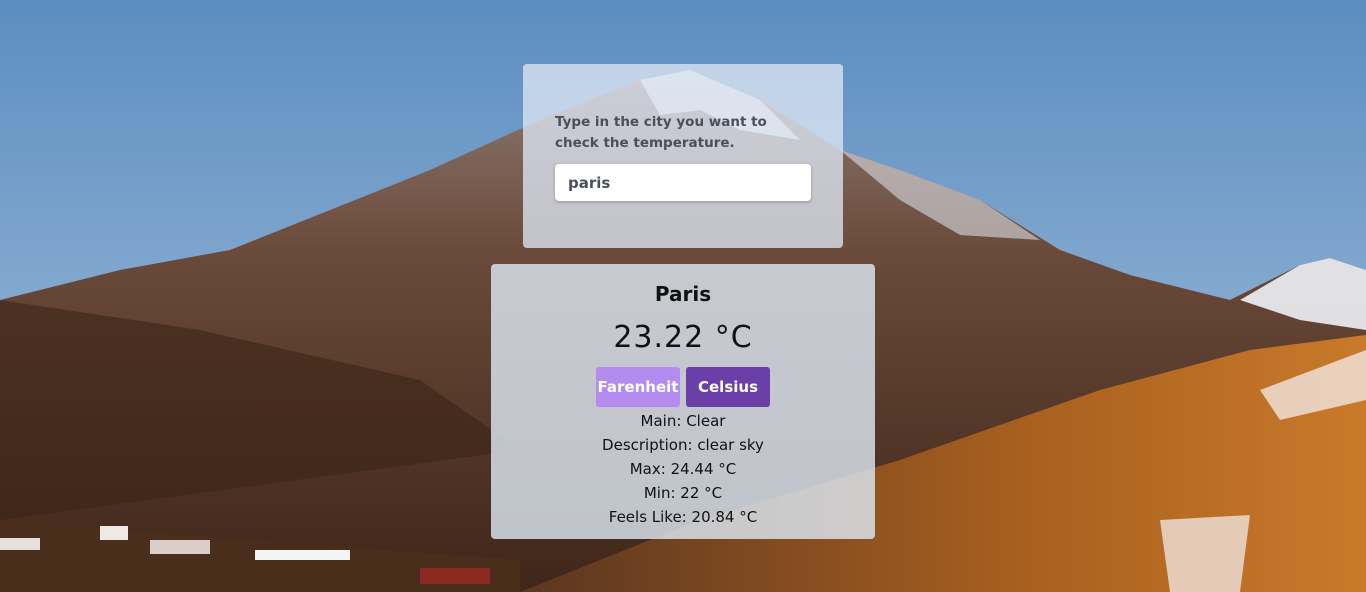 The image size is (1366, 592). Describe the element at coordinates (730, 445) in the screenshot. I see `detail-description-value: clear sky` at that location.